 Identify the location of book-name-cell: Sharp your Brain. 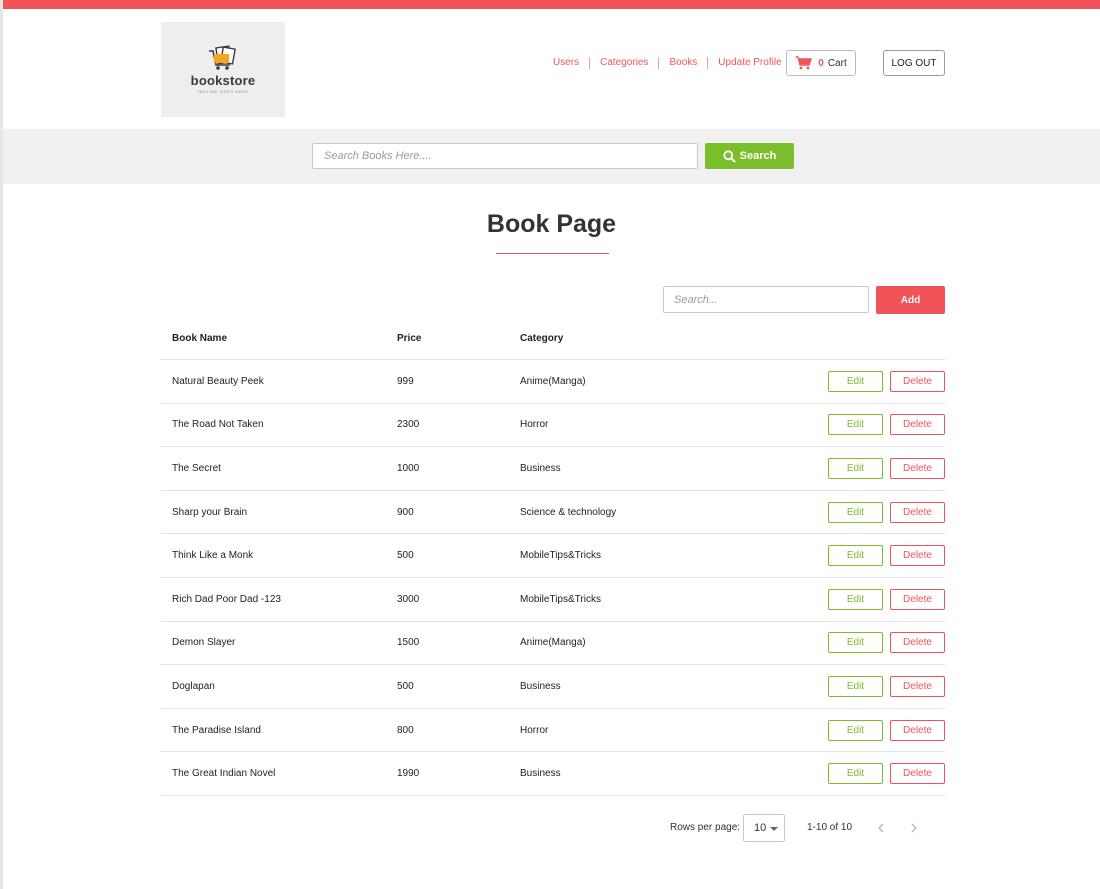
(210, 512).